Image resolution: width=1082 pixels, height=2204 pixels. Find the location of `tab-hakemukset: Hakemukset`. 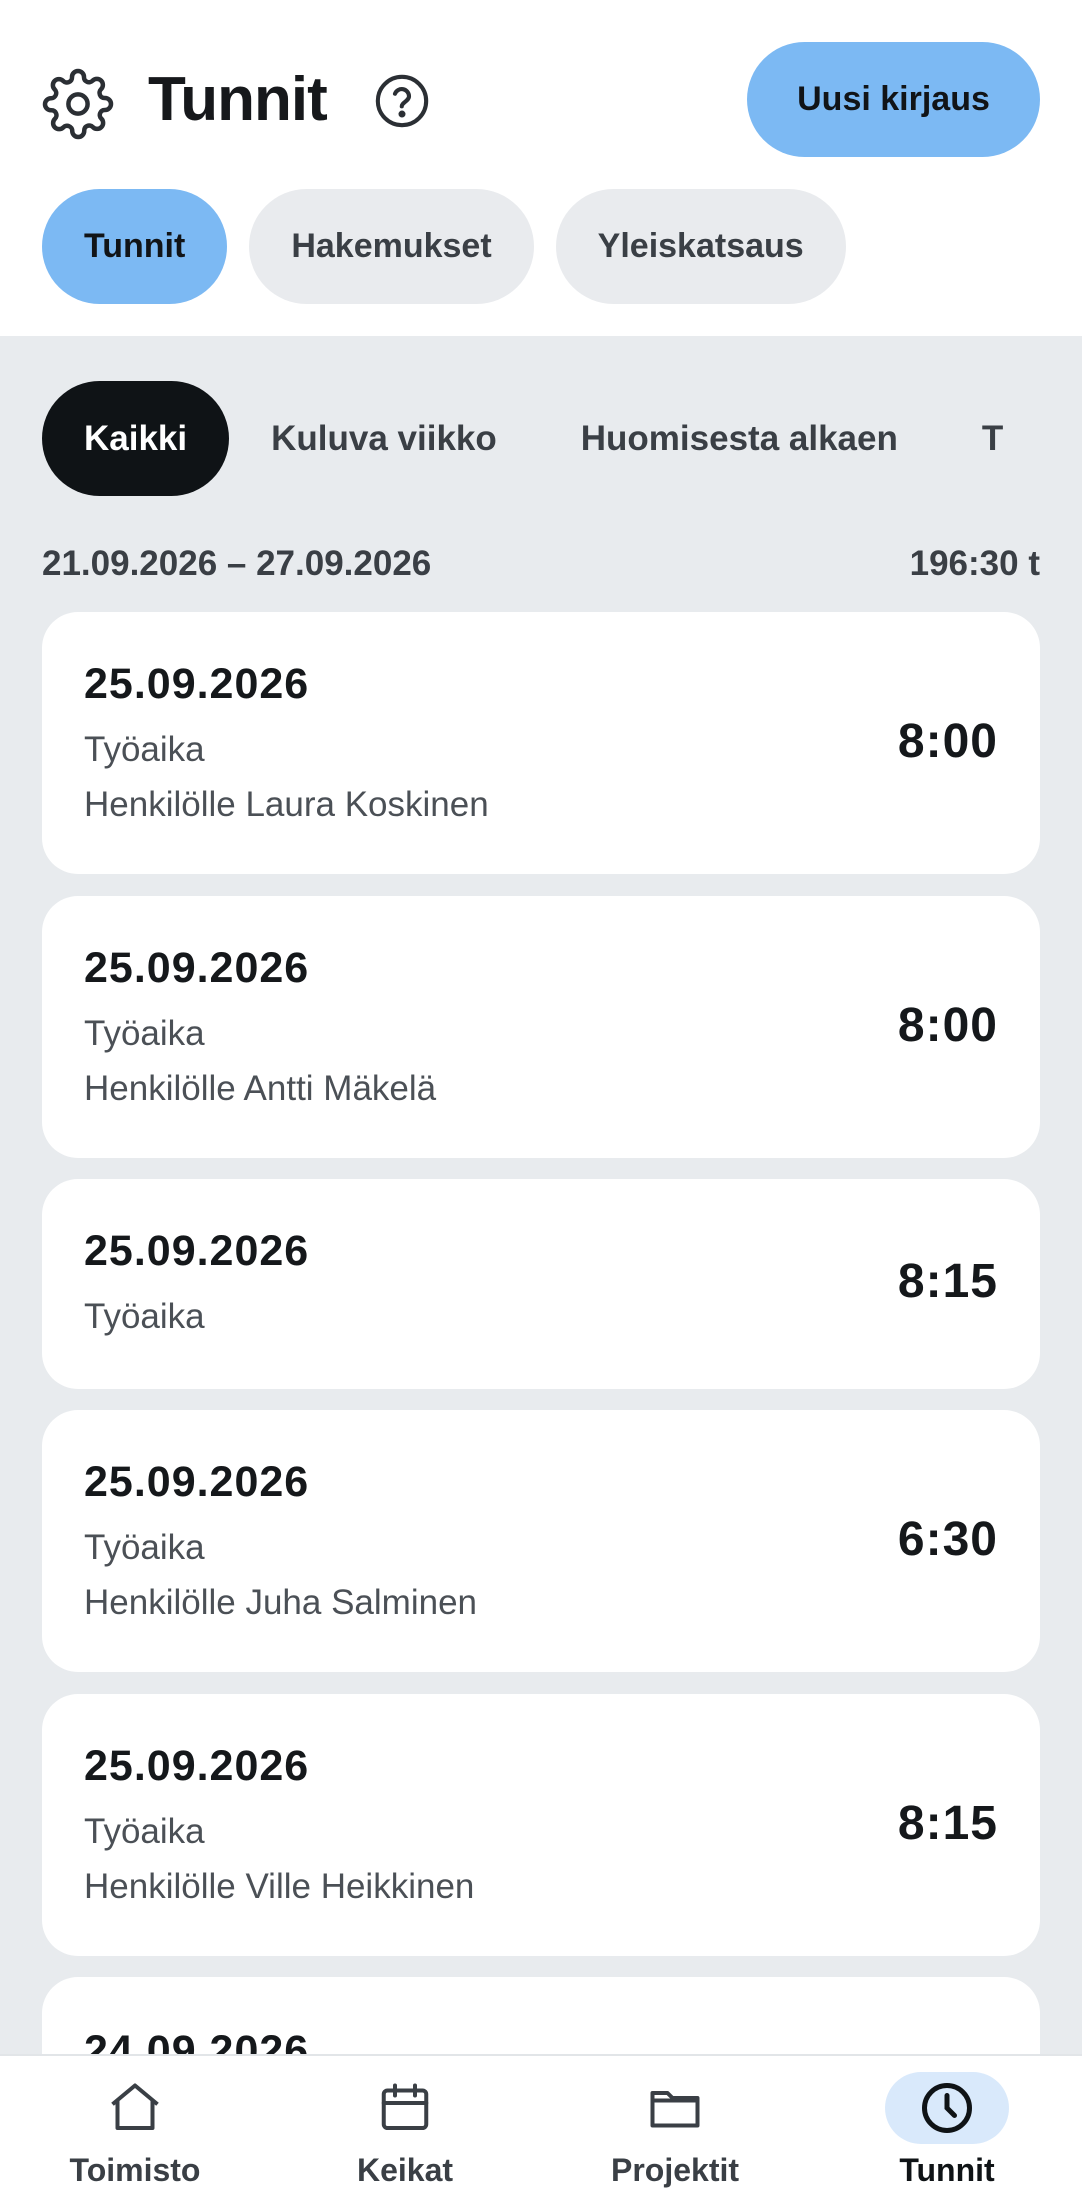

tab-hakemukset: Hakemukset is located at coordinates (391, 246).